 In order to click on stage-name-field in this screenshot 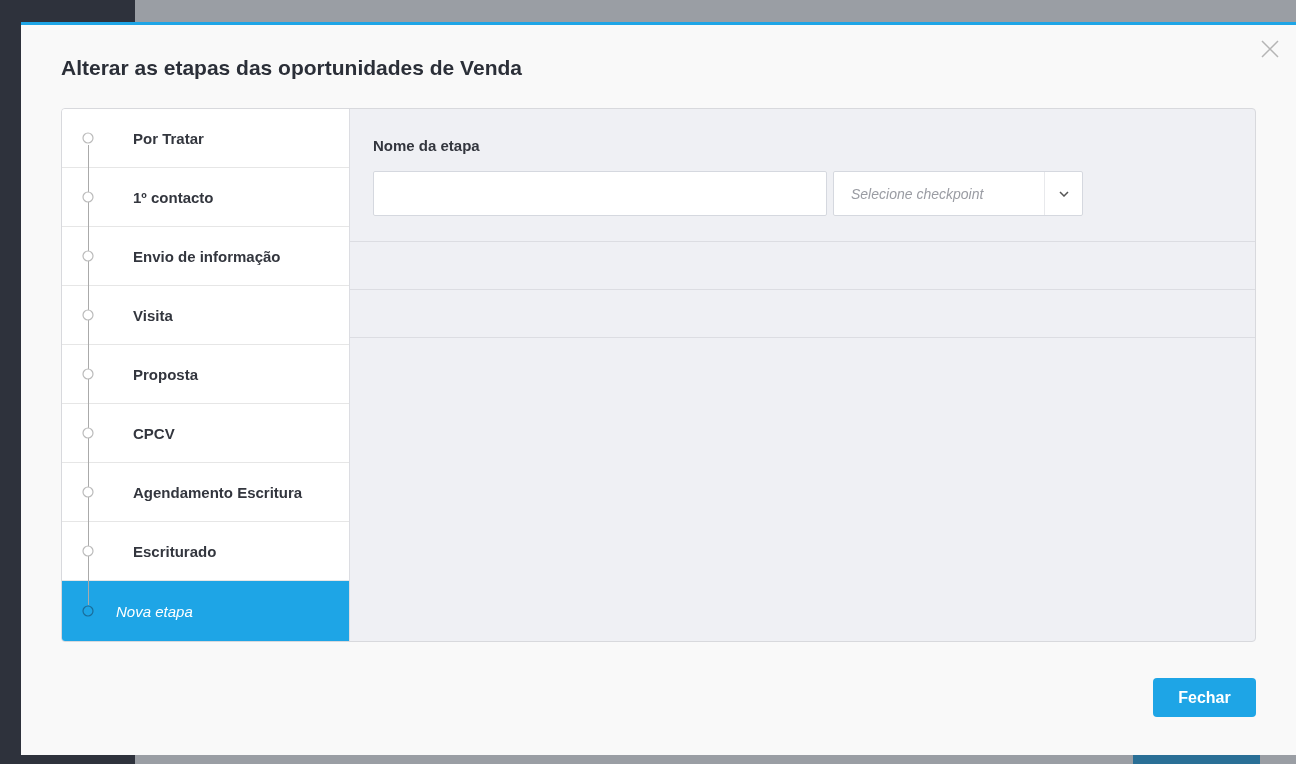, I will do `click(600, 193)`.